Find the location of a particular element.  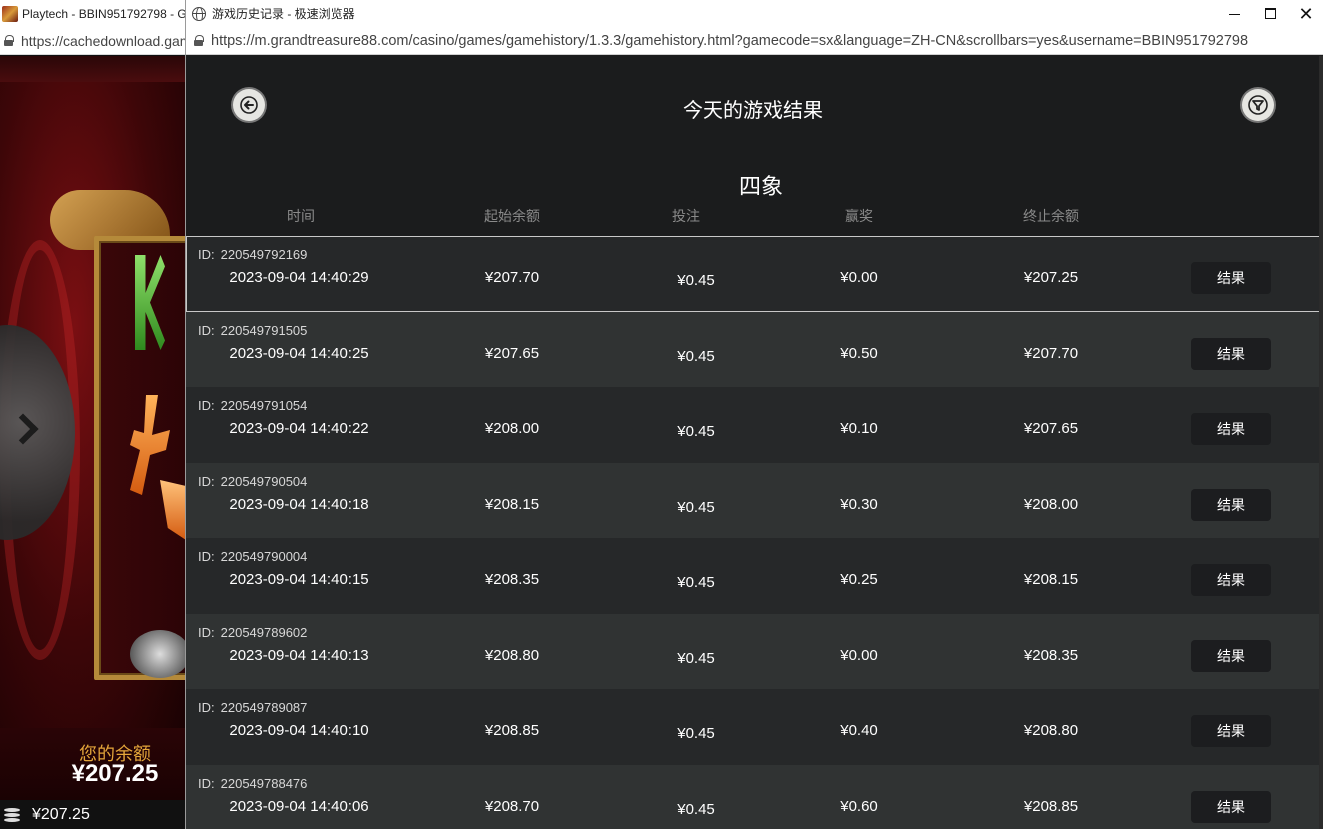

bottom-balance-value: ¥207.25 is located at coordinates (61, 814).